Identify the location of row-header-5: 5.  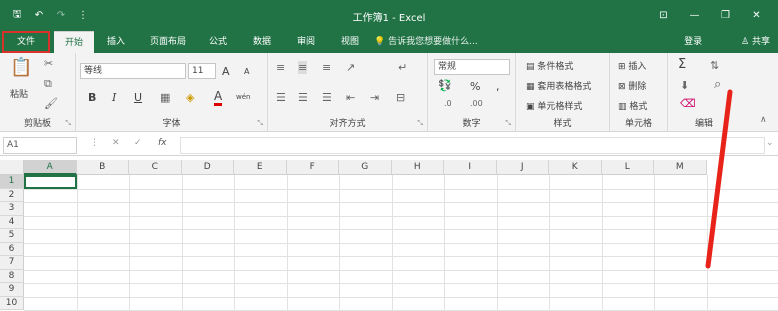
(12, 236).